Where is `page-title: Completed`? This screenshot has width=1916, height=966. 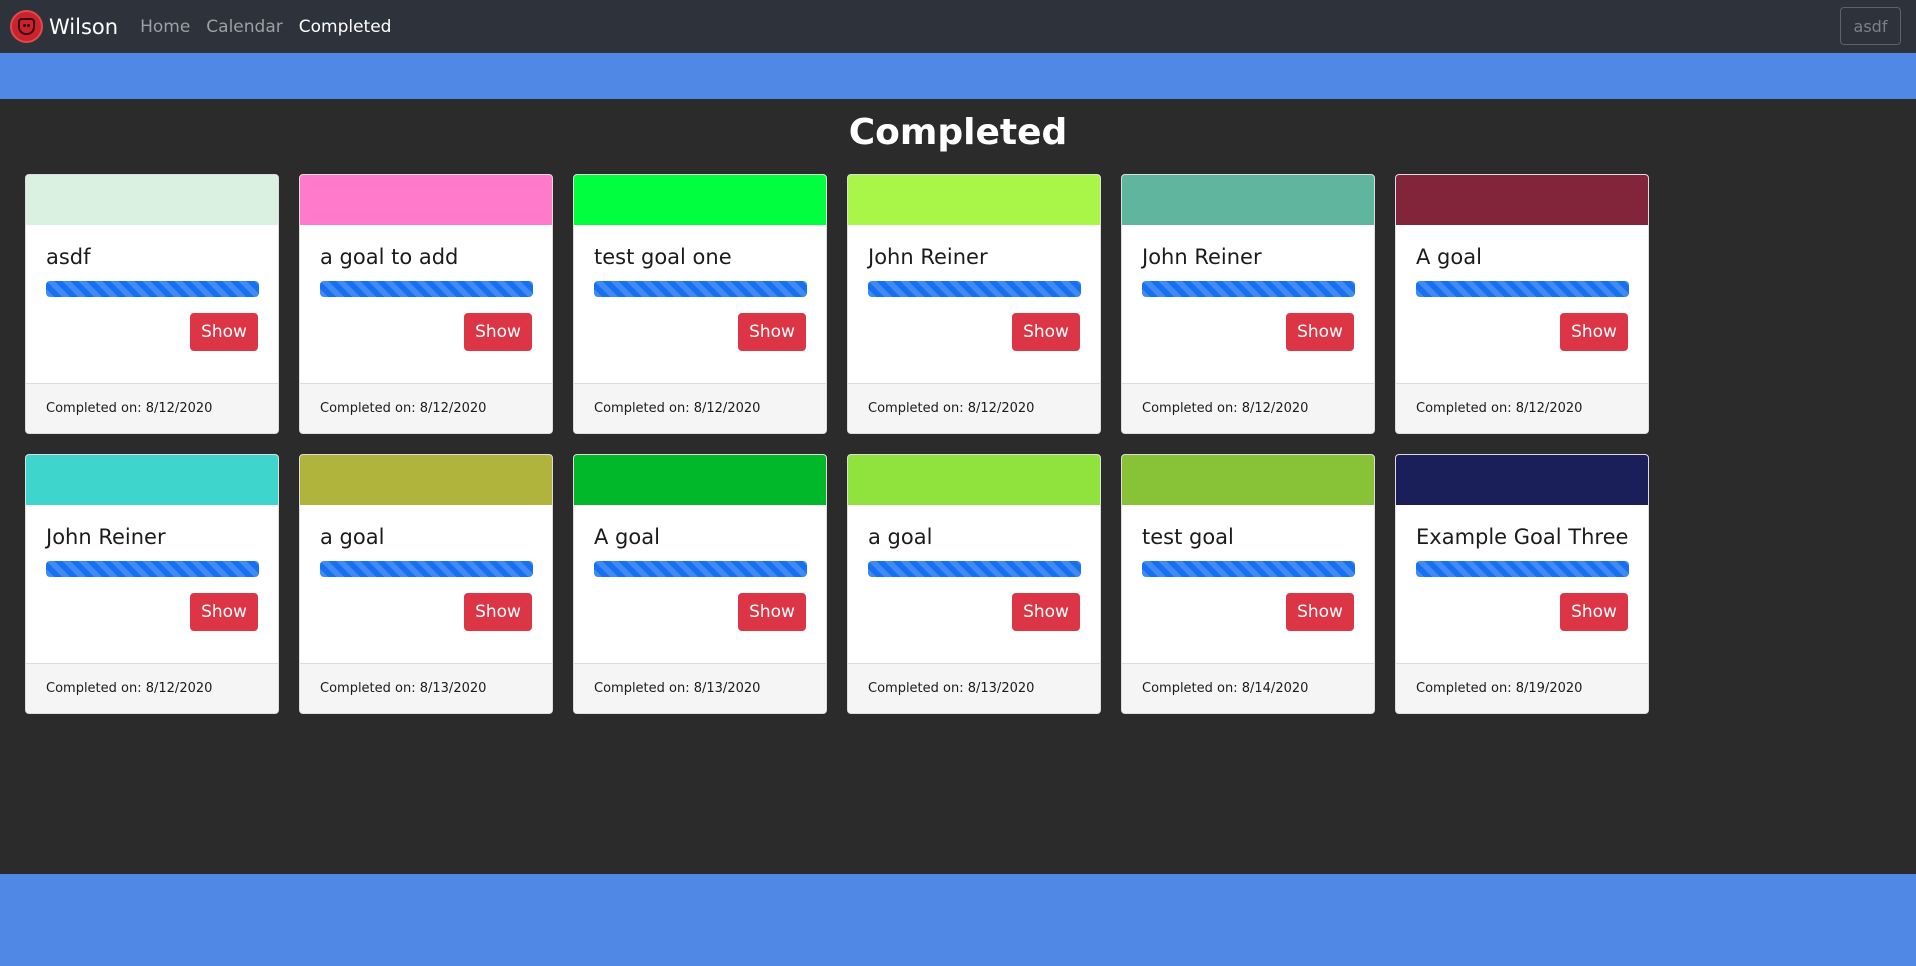
page-title: Completed is located at coordinates (958, 132).